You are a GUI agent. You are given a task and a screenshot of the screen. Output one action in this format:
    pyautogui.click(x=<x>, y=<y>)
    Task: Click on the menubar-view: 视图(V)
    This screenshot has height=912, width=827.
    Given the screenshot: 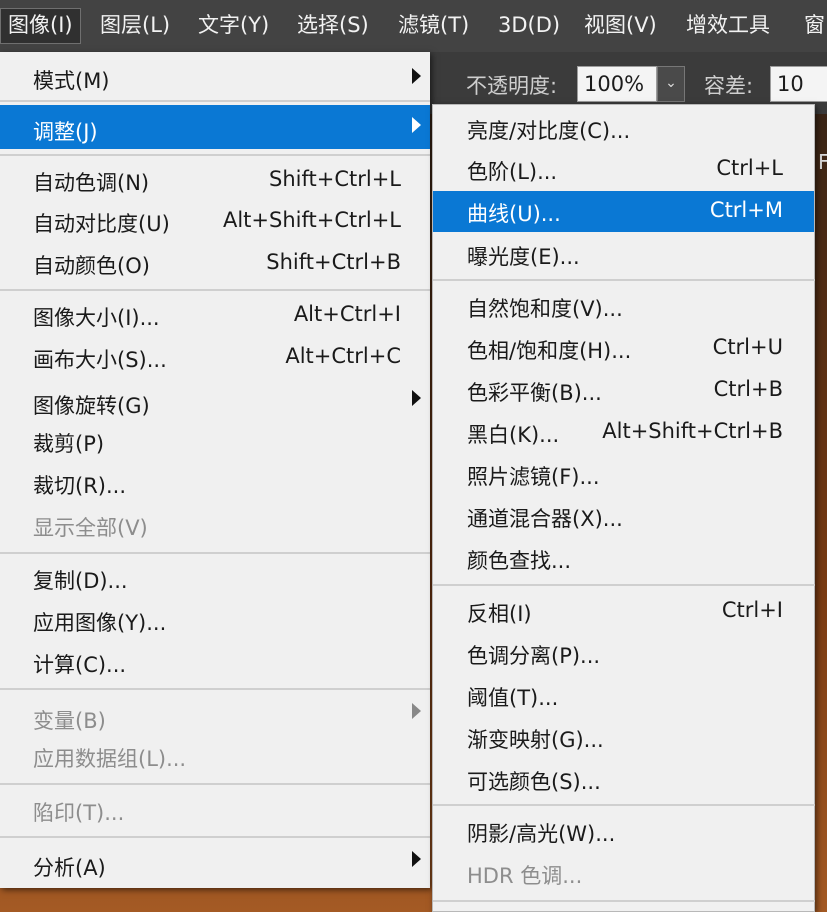 What is the action you would take?
    pyautogui.click(x=620, y=26)
    